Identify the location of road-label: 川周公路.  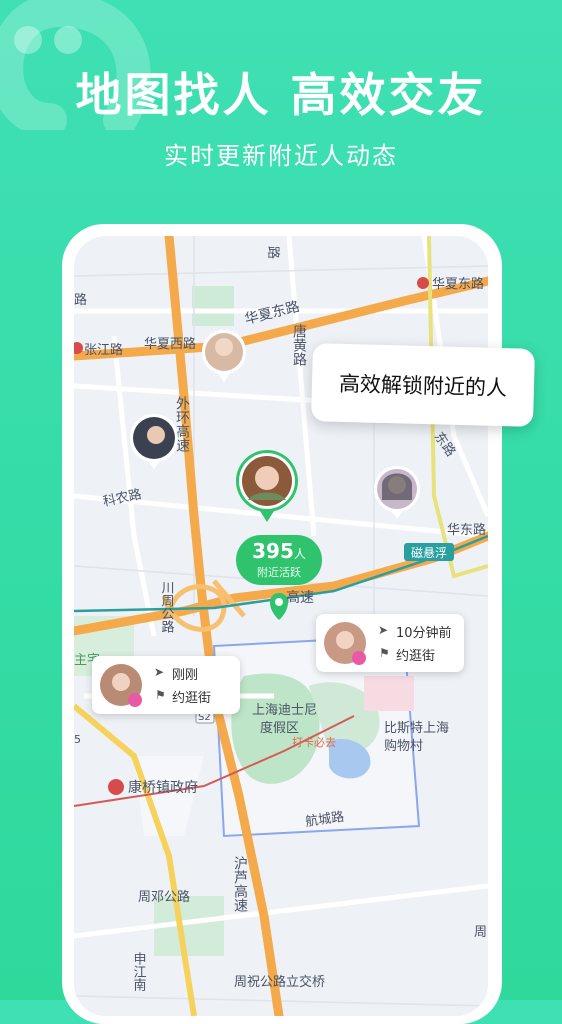
(167, 607).